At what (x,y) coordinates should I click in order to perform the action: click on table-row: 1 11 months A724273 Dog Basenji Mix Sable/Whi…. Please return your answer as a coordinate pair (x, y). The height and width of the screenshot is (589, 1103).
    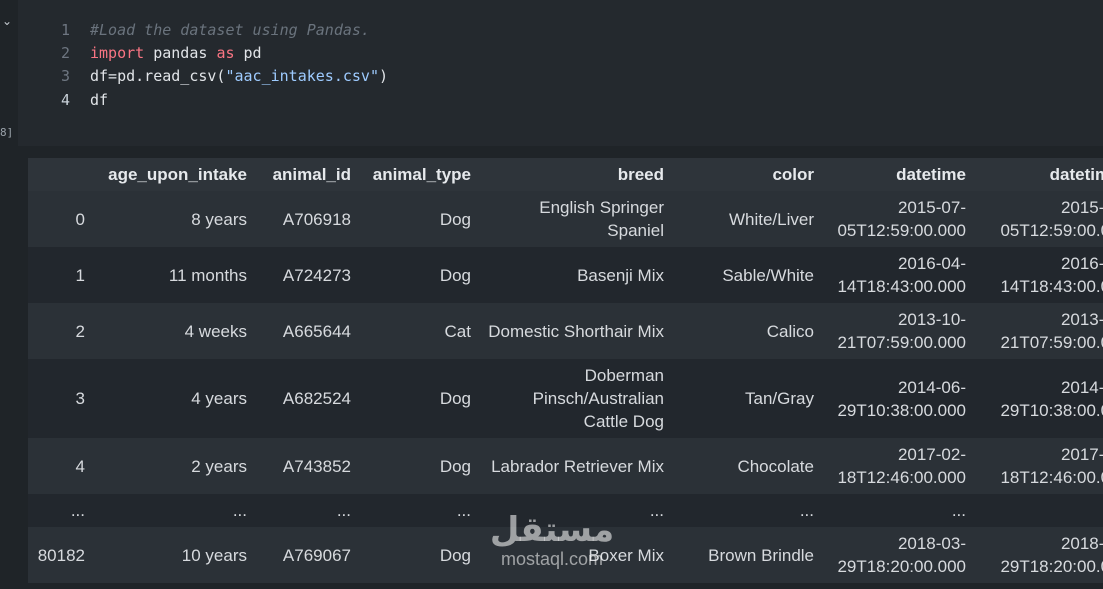
    Looking at the image, I should click on (565, 275).